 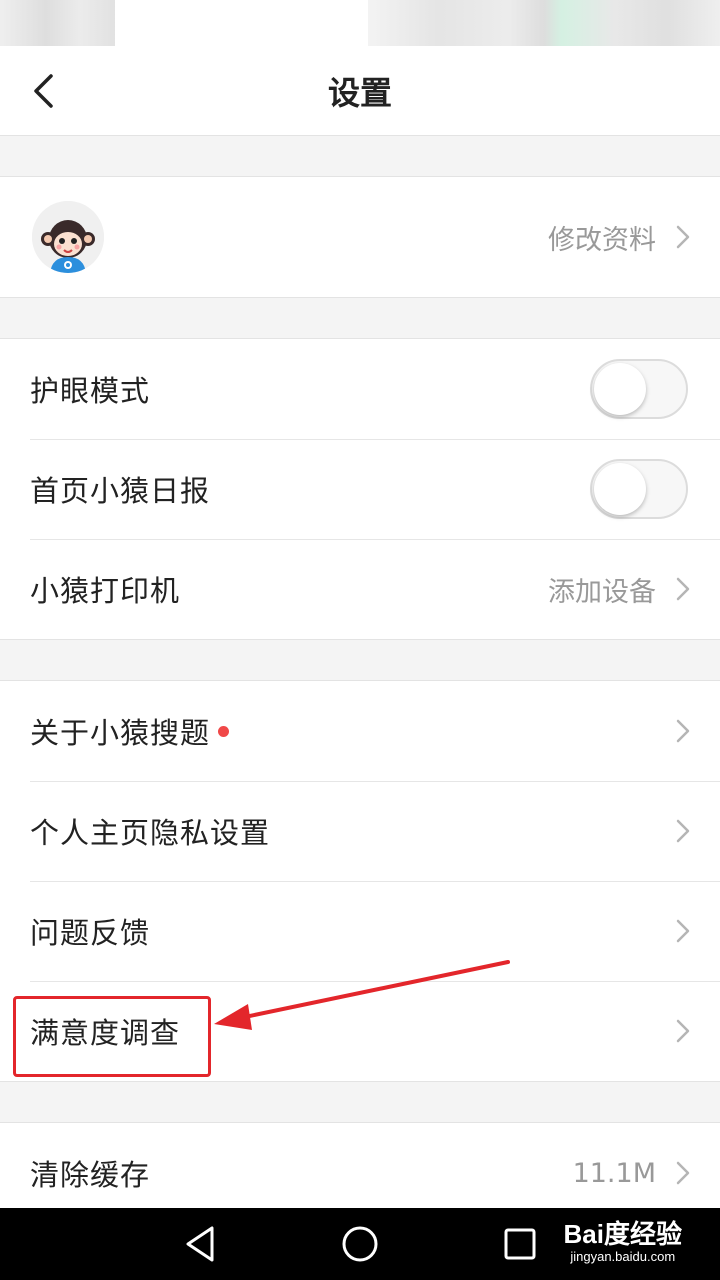 I want to click on annotation-highlight-box, so click(x=112, y=1036).